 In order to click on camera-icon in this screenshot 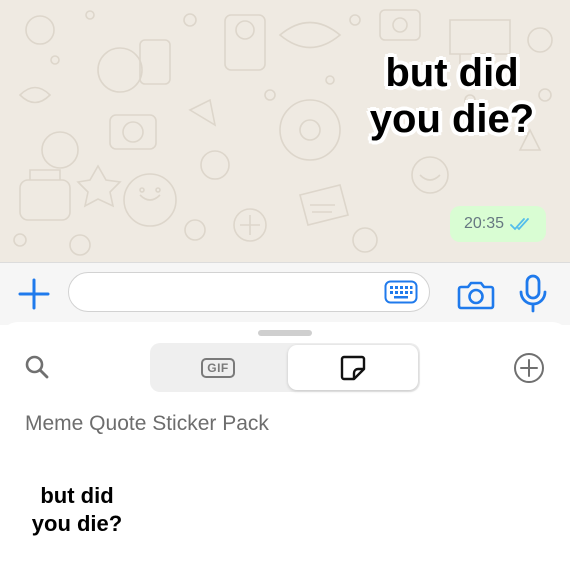, I will do `click(476, 294)`.